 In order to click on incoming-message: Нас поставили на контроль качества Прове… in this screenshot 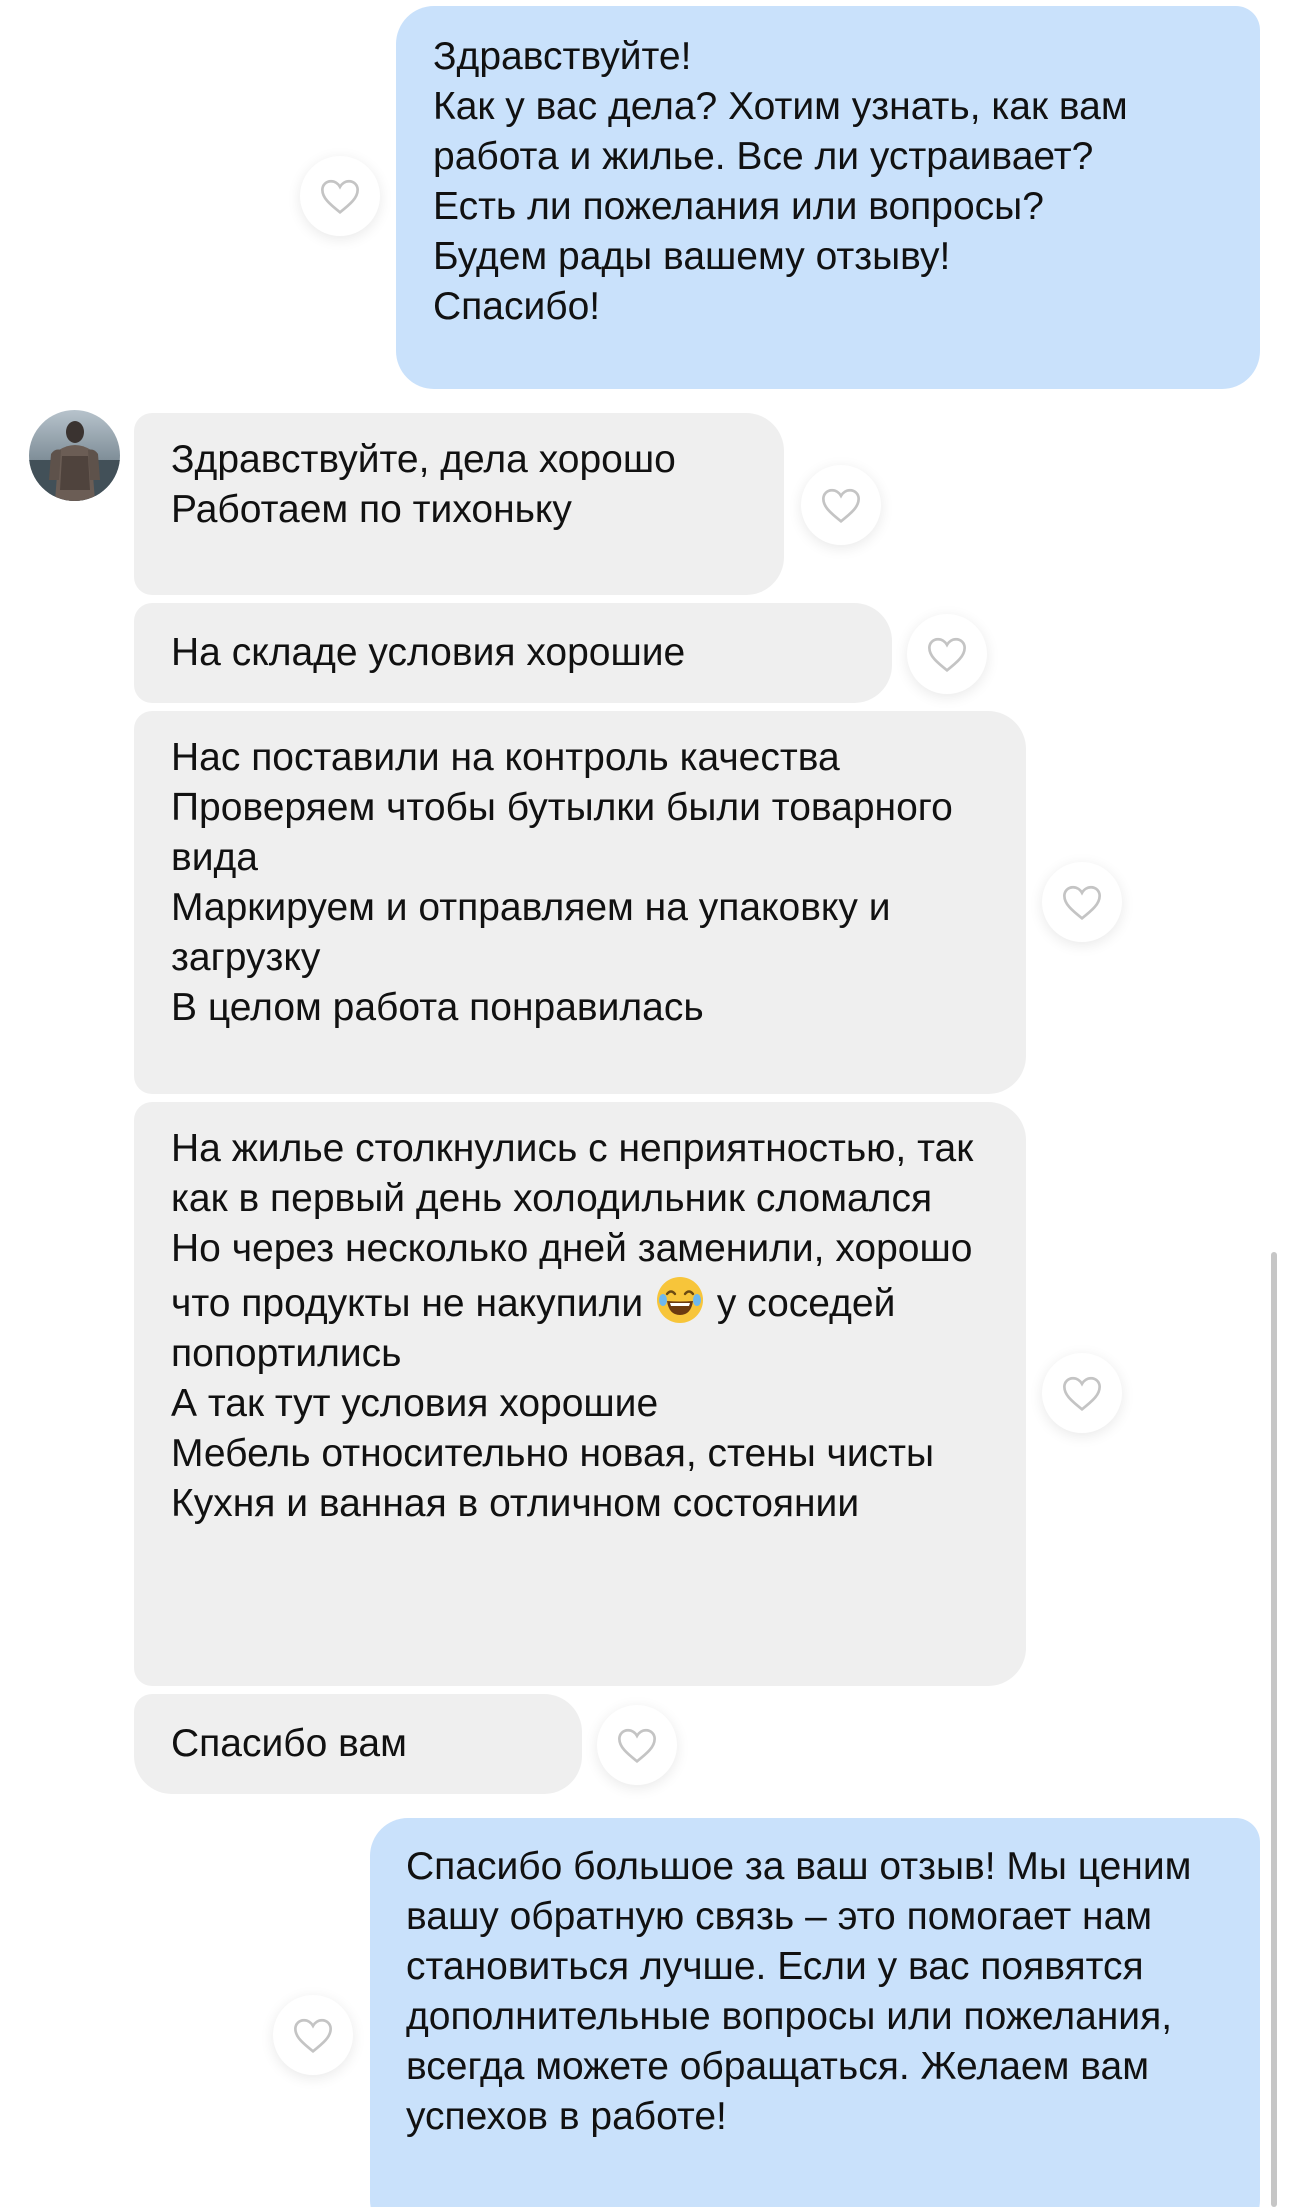, I will do `click(580, 902)`.